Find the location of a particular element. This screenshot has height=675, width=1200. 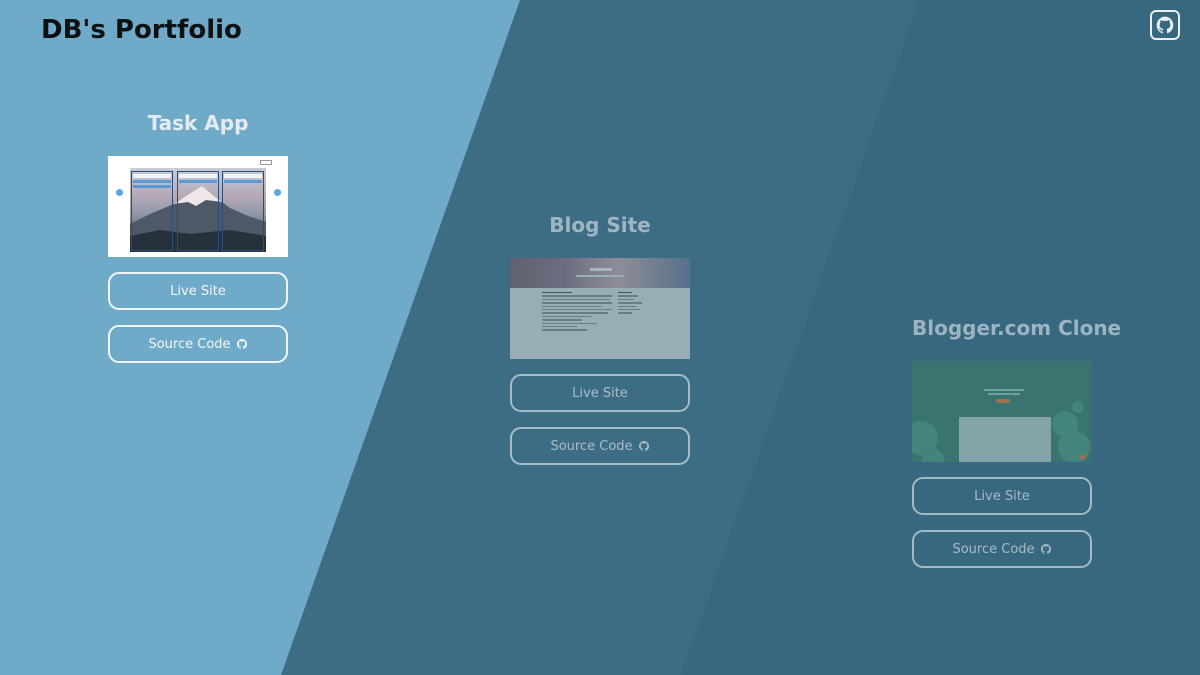

project-card-blogger-clone: Blogger.com Clone Live Site Source Code is located at coordinates (1017, 449).